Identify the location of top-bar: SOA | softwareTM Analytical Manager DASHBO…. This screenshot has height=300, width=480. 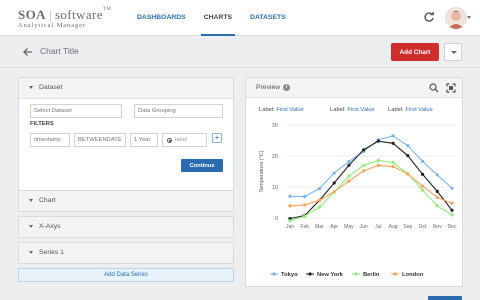
(240, 18).